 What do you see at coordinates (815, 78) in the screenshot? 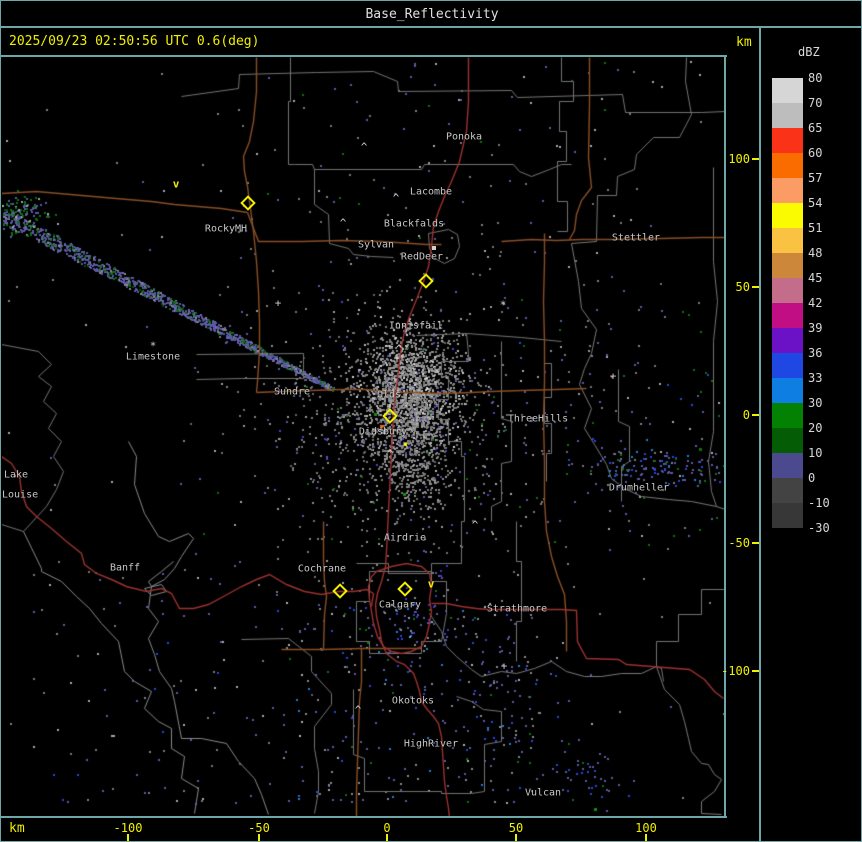
I see `colorbar-label: 80` at bounding box center [815, 78].